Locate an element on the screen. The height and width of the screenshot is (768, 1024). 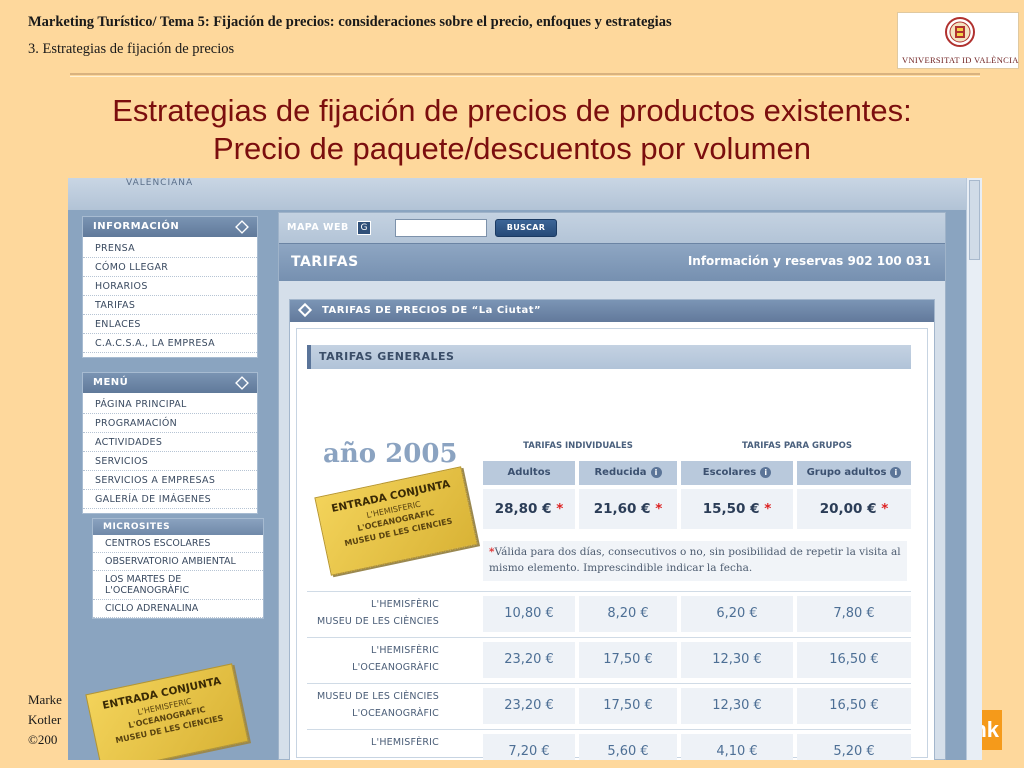
individual-rates-group: TARIFAS INDIVIDUALES is located at coordinates (578, 446).